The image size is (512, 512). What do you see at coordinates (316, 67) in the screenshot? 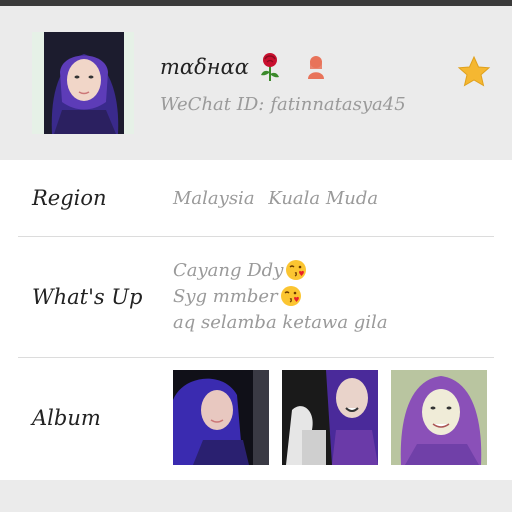
I see `female-user-icon` at bounding box center [316, 67].